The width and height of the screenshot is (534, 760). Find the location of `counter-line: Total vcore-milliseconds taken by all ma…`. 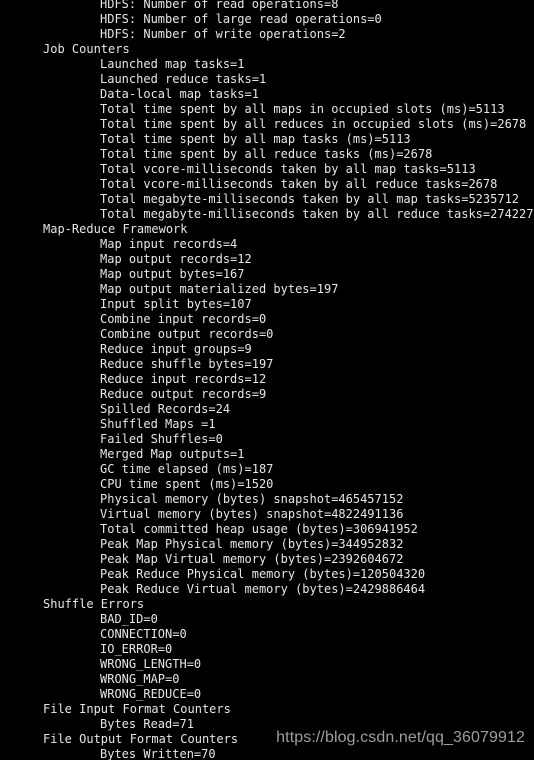

counter-line: Total vcore-milliseconds taken by all ma… is located at coordinates (288, 169).